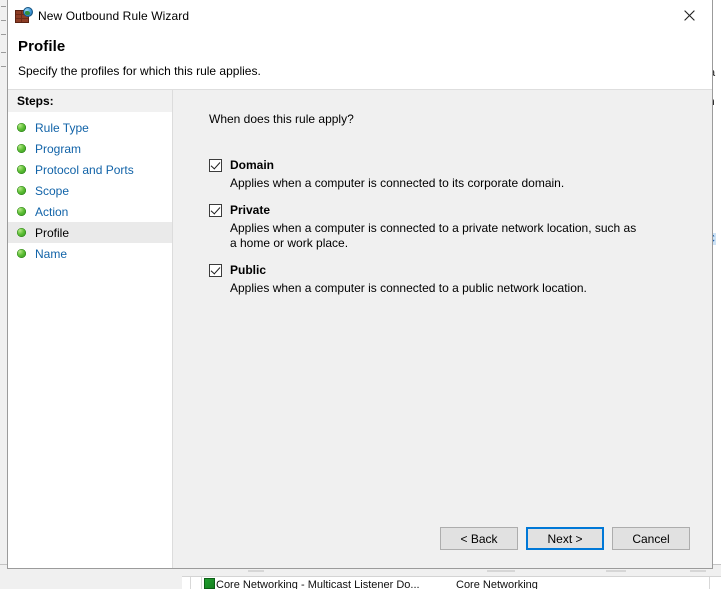 The width and height of the screenshot is (721, 589). What do you see at coordinates (62, 127) in the screenshot?
I see `sidebar-item-label: Rule Type` at bounding box center [62, 127].